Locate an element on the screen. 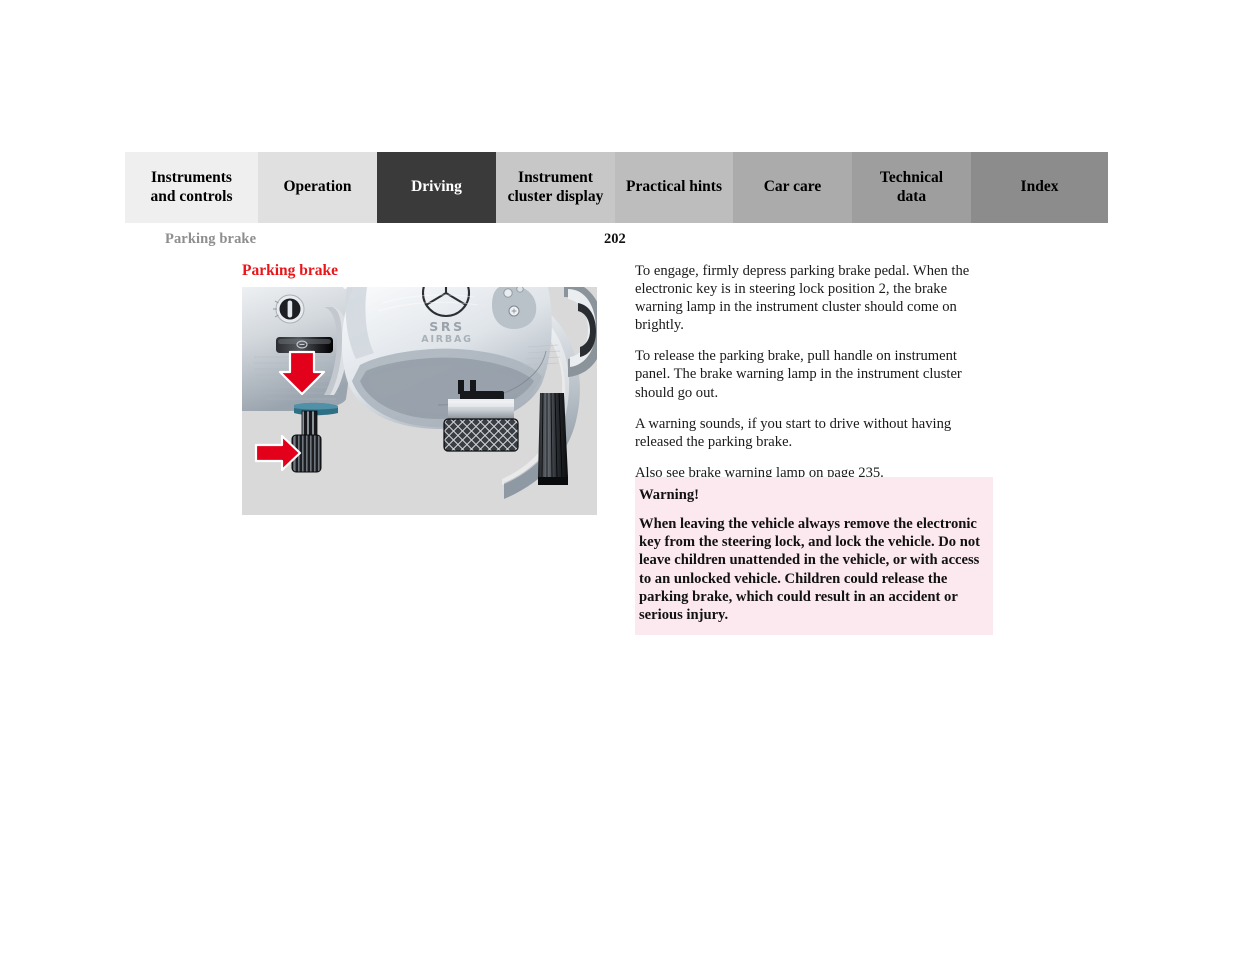 The width and height of the screenshot is (1235, 954). tab-practical-hints: Practical hints is located at coordinates (674, 187).